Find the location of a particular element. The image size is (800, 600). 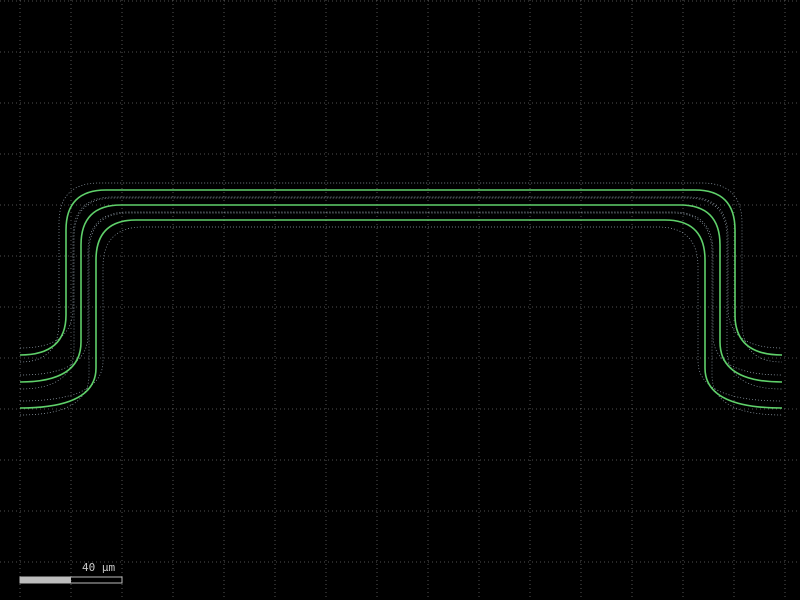

scale-bar-filled-segment is located at coordinates (45, 580).